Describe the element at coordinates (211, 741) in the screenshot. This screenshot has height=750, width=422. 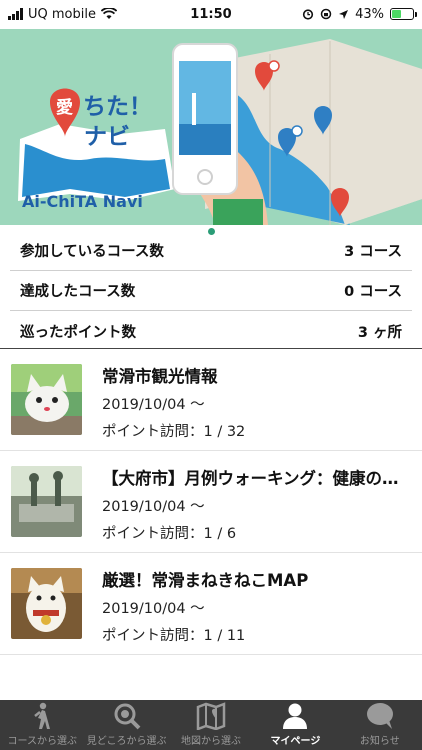
I see `tab-label: 地図から選ぶ` at that location.